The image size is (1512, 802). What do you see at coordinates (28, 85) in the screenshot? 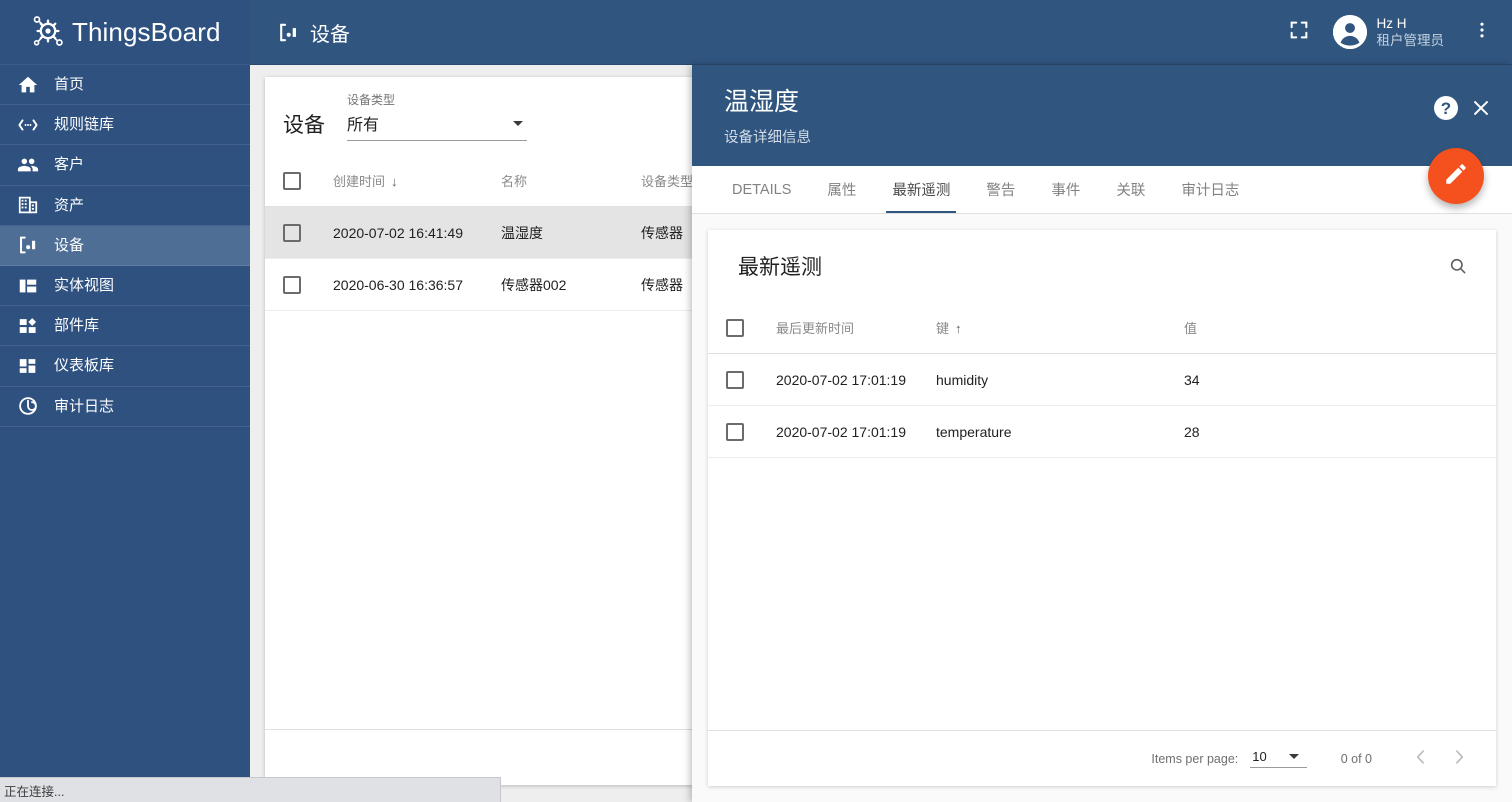
I see `home-icon` at bounding box center [28, 85].